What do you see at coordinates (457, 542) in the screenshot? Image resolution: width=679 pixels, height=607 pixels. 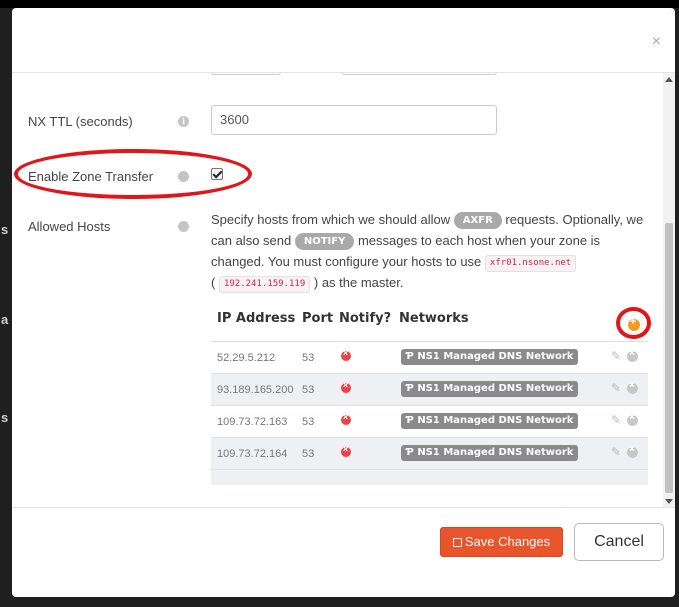 I see `save-icon` at bounding box center [457, 542].